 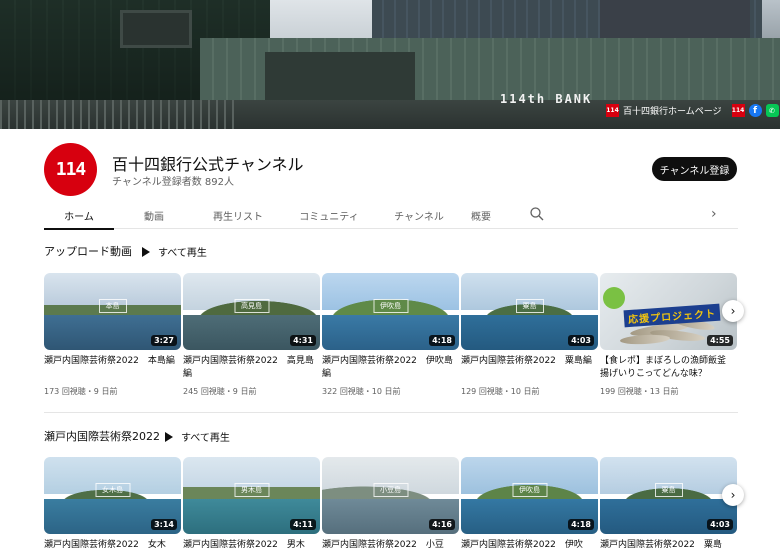 What do you see at coordinates (672, 110) in the screenshot?
I see `homepage-link: 百十四銀行ホームページ` at bounding box center [672, 110].